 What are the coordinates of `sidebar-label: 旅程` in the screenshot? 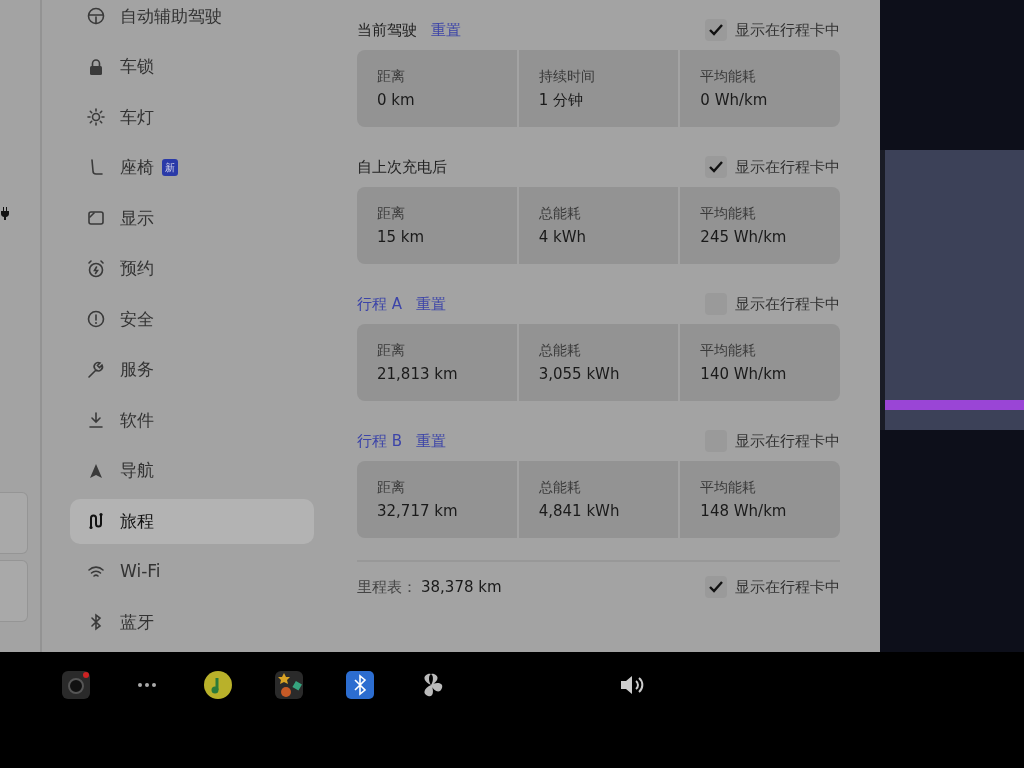 It's located at (137, 521).